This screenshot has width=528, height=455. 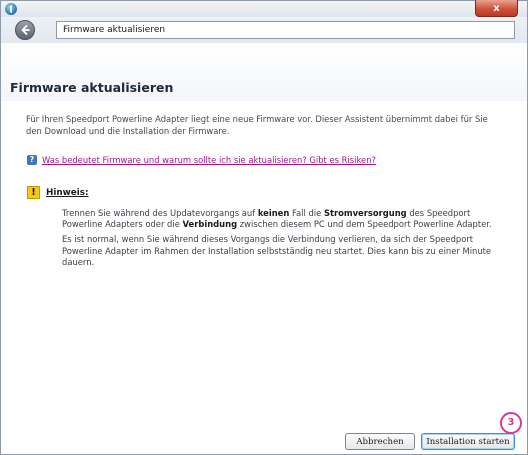 I want to click on close-button: x, so click(x=496, y=8).